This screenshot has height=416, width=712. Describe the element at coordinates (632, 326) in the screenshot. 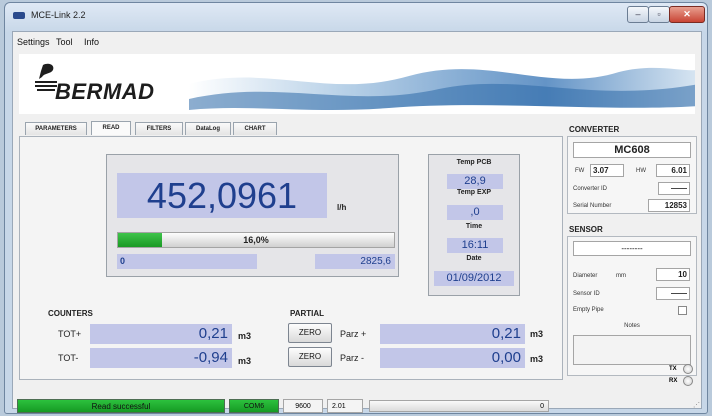

I see `notes-label: Notes` at that location.